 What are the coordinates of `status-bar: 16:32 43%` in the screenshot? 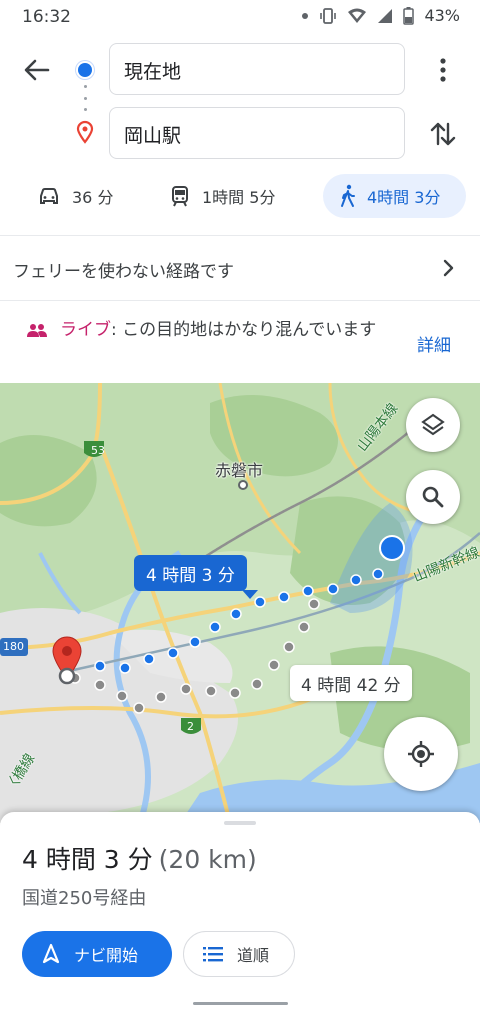 It's located at (240, 17).